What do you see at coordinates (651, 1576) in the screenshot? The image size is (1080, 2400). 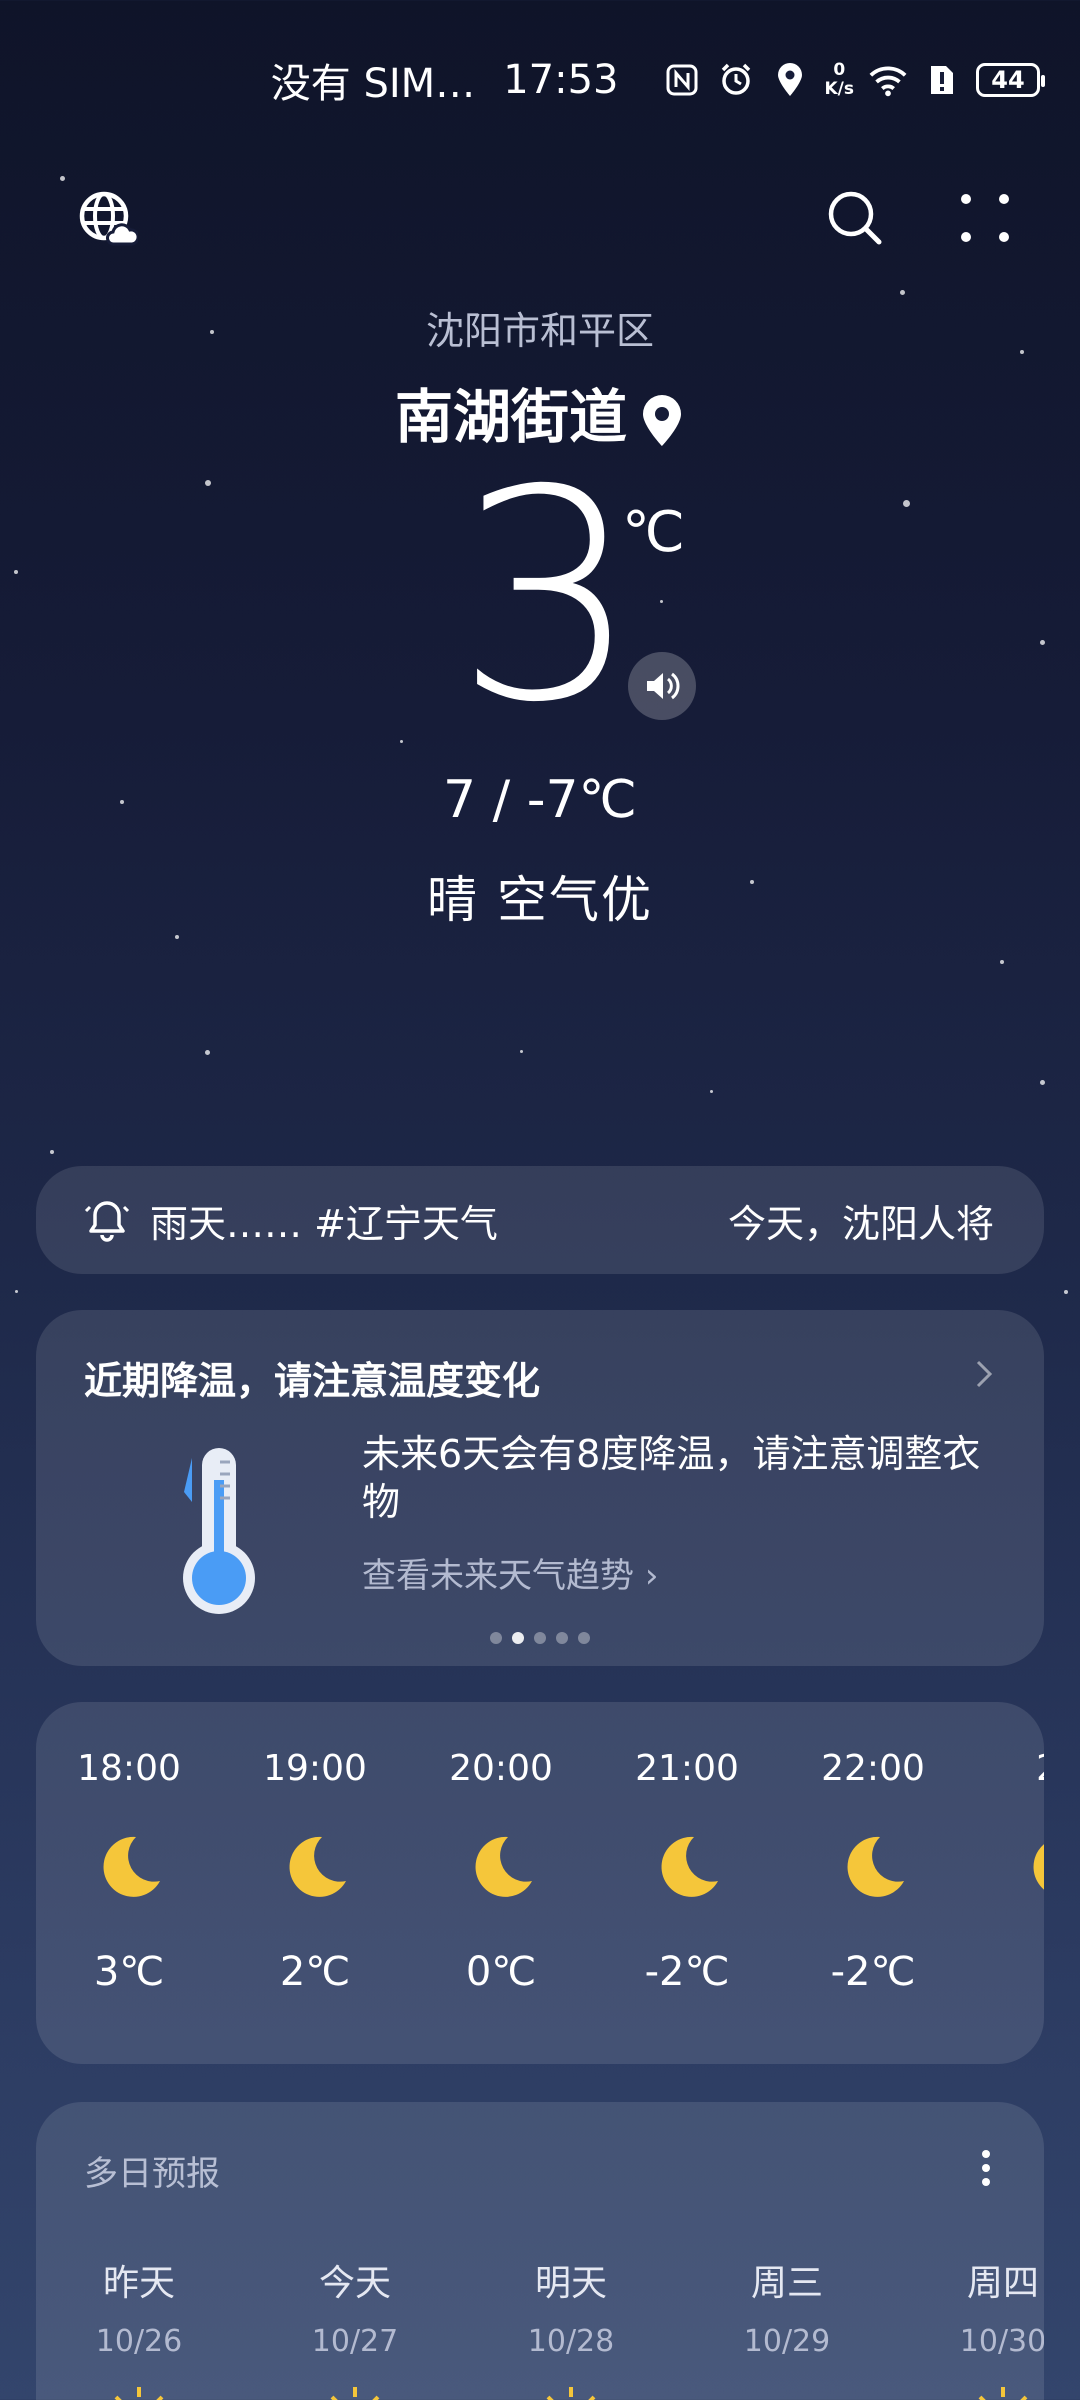 I see `chevron-right-icon: ›` at bounding box center [651, 1576].